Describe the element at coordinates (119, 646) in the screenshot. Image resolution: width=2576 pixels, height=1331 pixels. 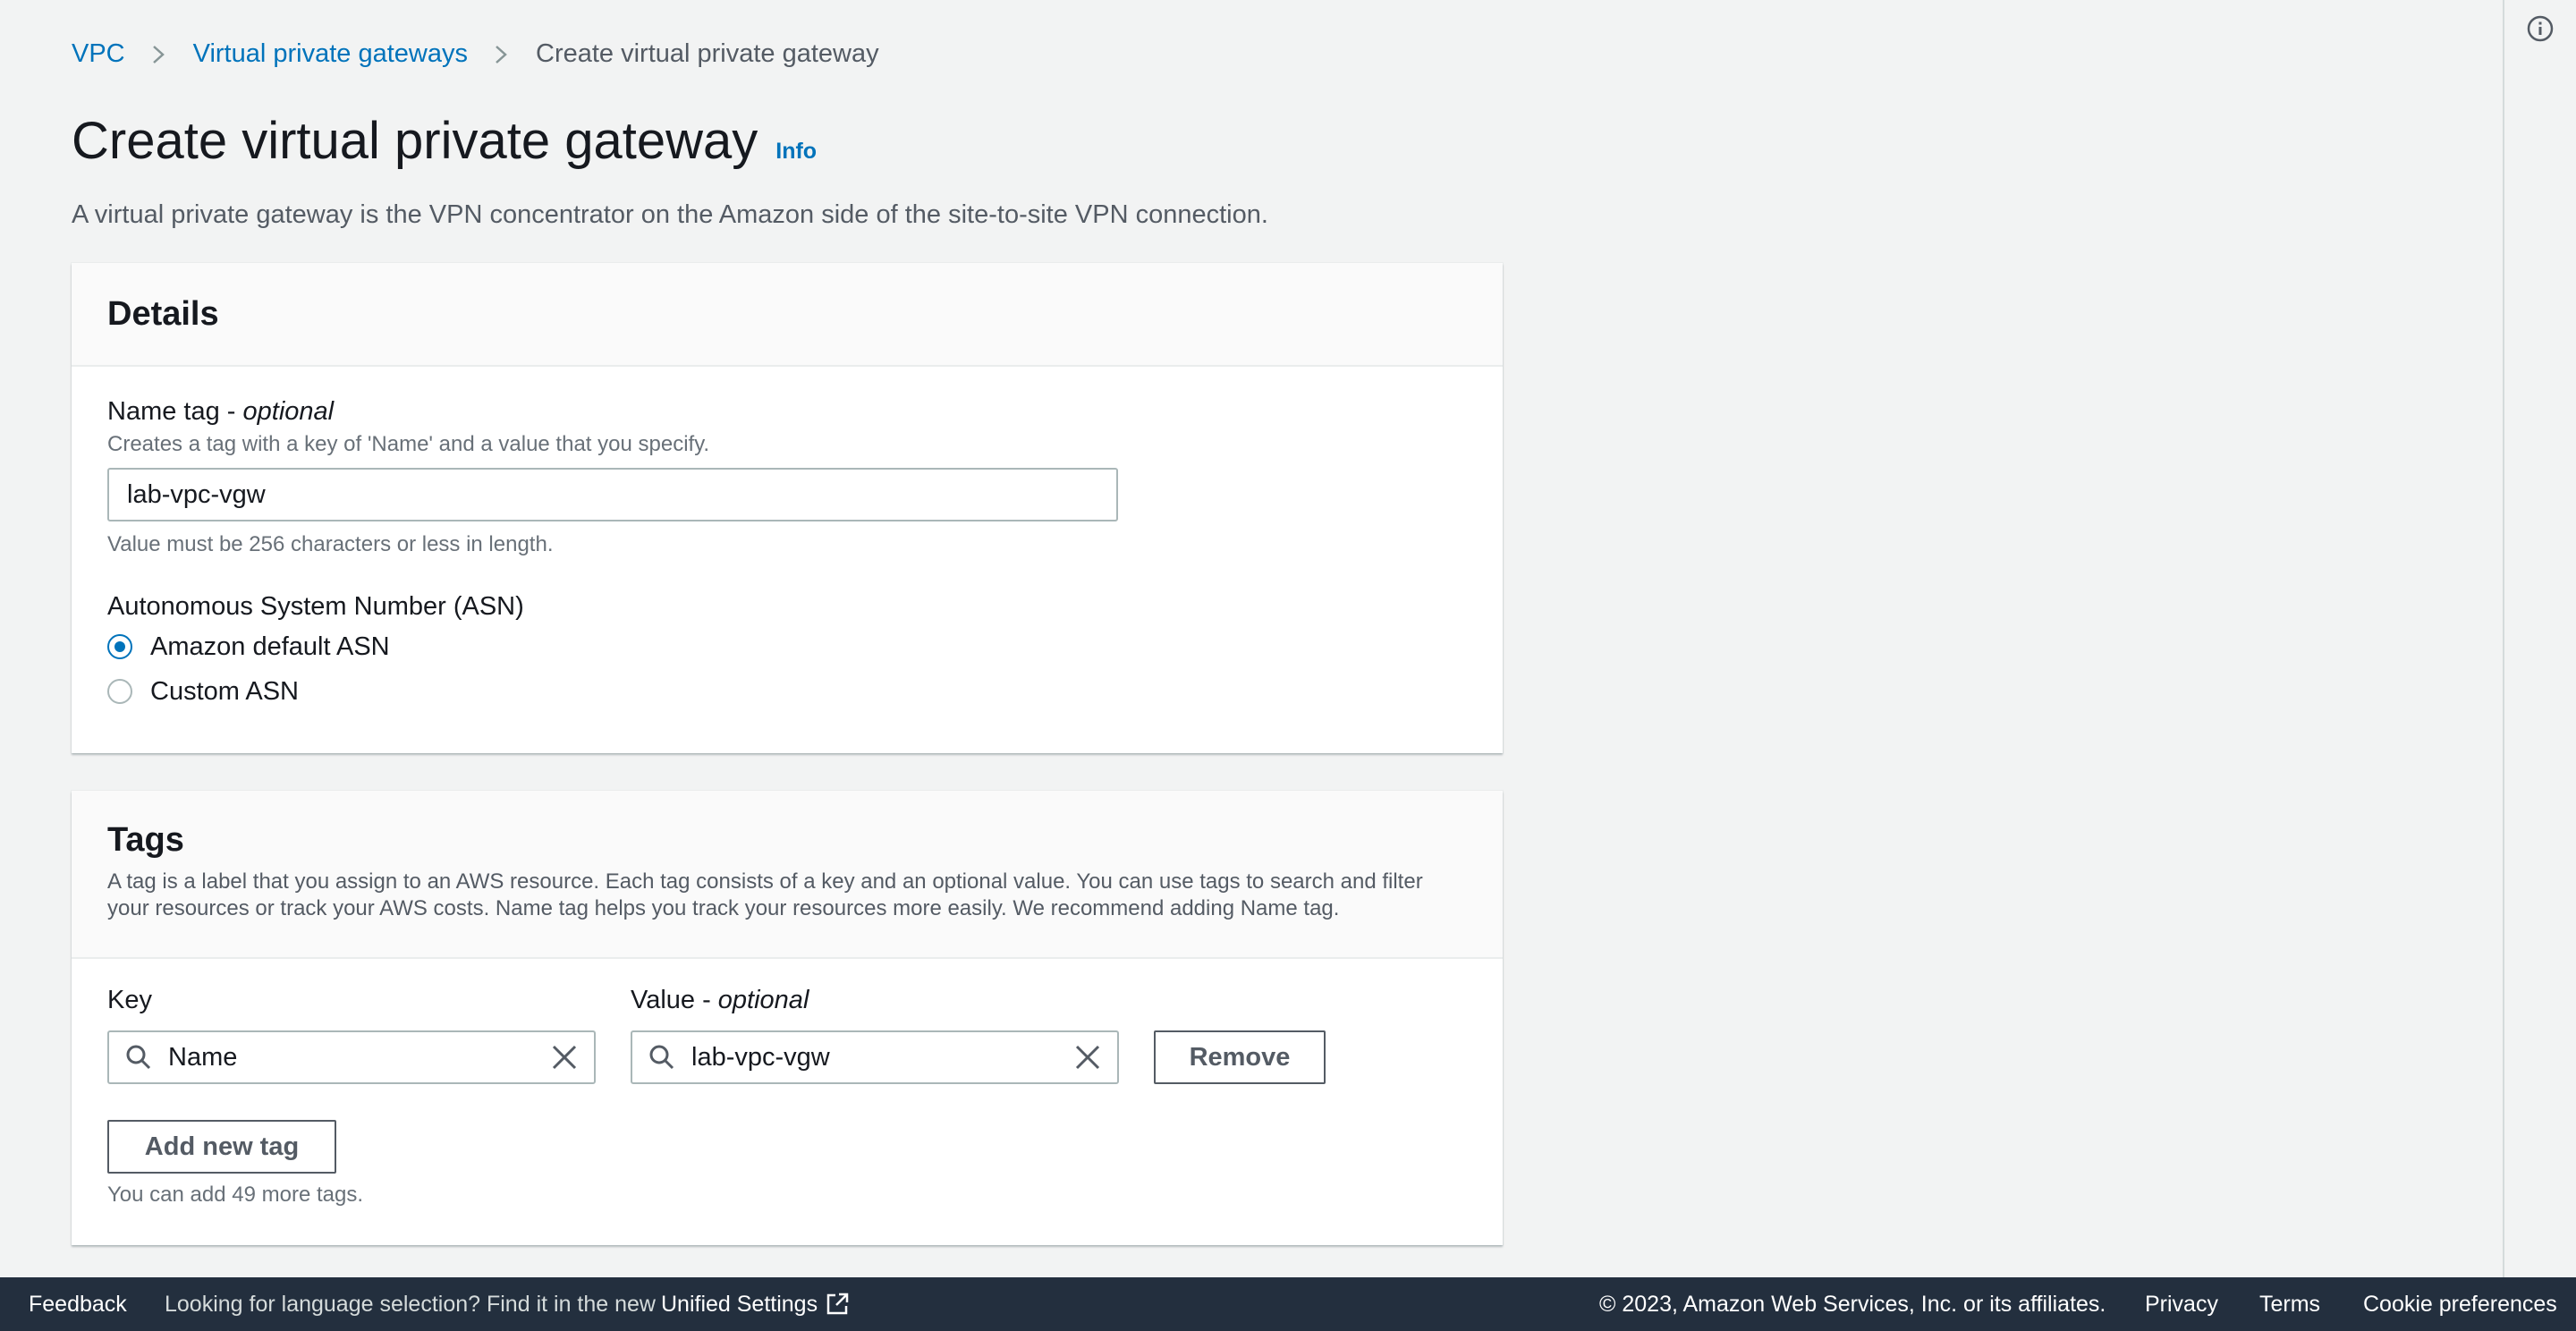
I see `radio-button-selected` at that location.